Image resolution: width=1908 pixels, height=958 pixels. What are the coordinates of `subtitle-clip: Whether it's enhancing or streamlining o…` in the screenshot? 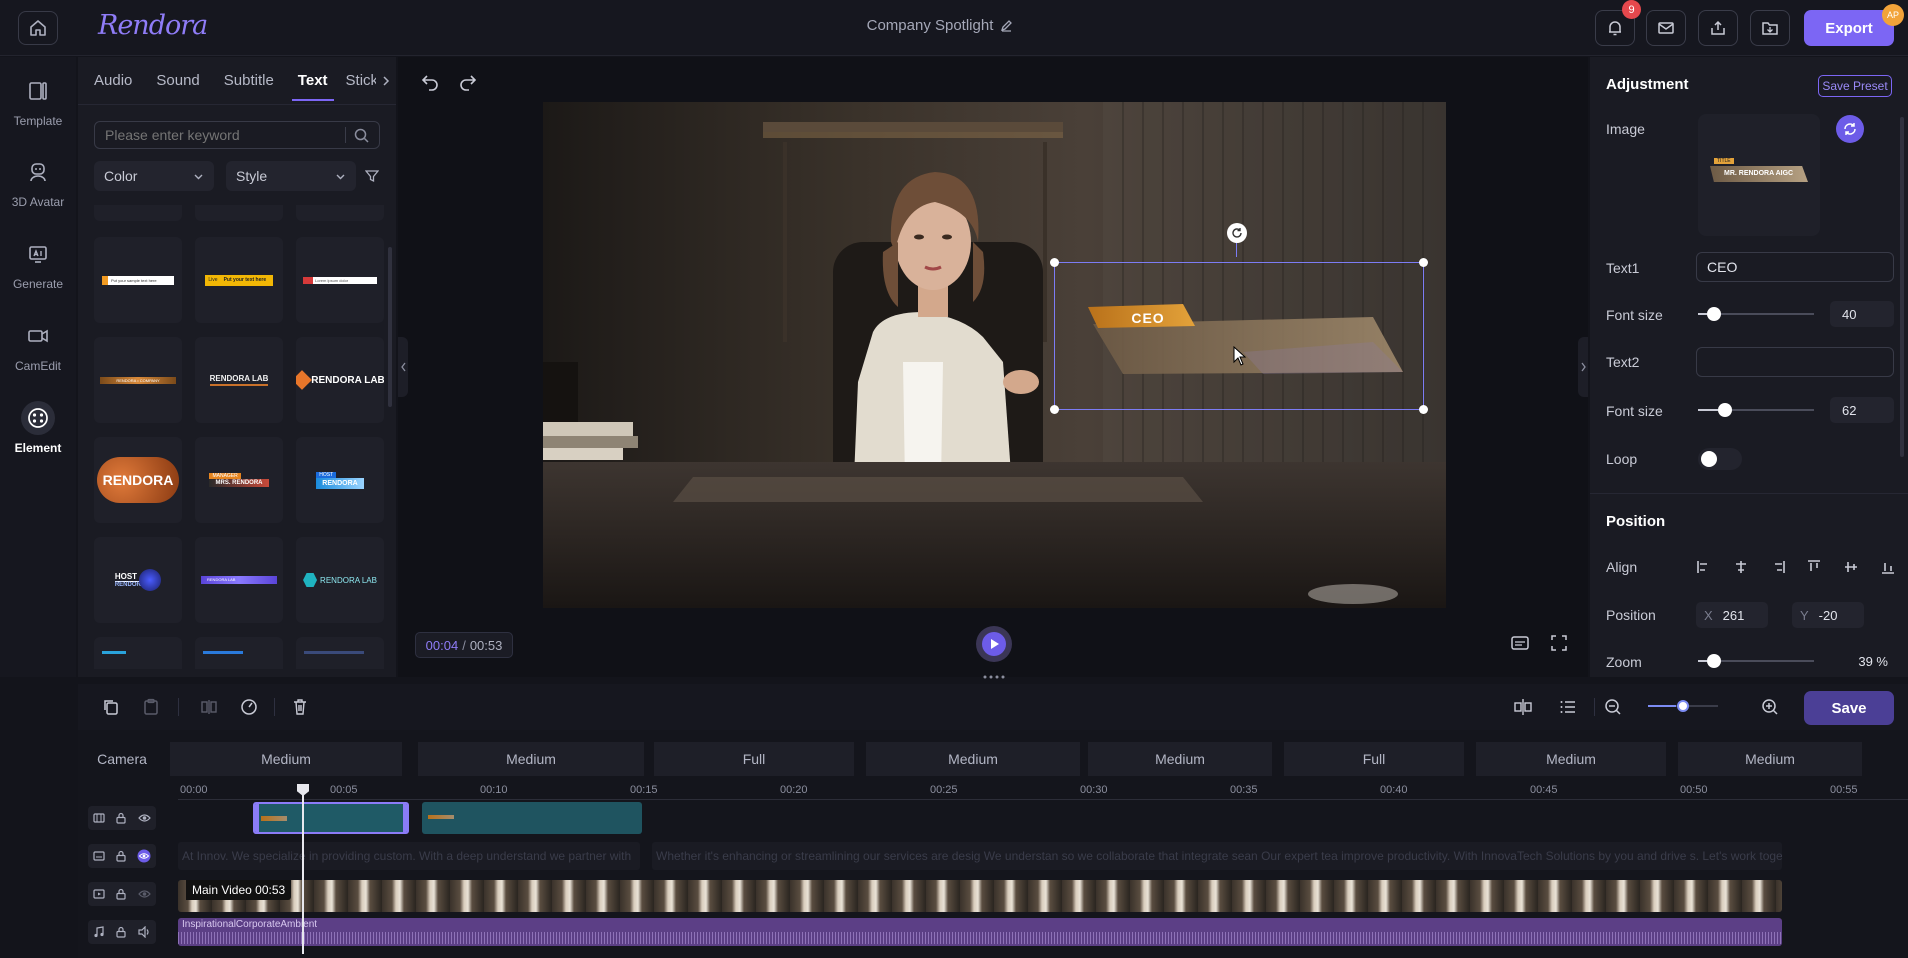 It's located at (1217, 856).